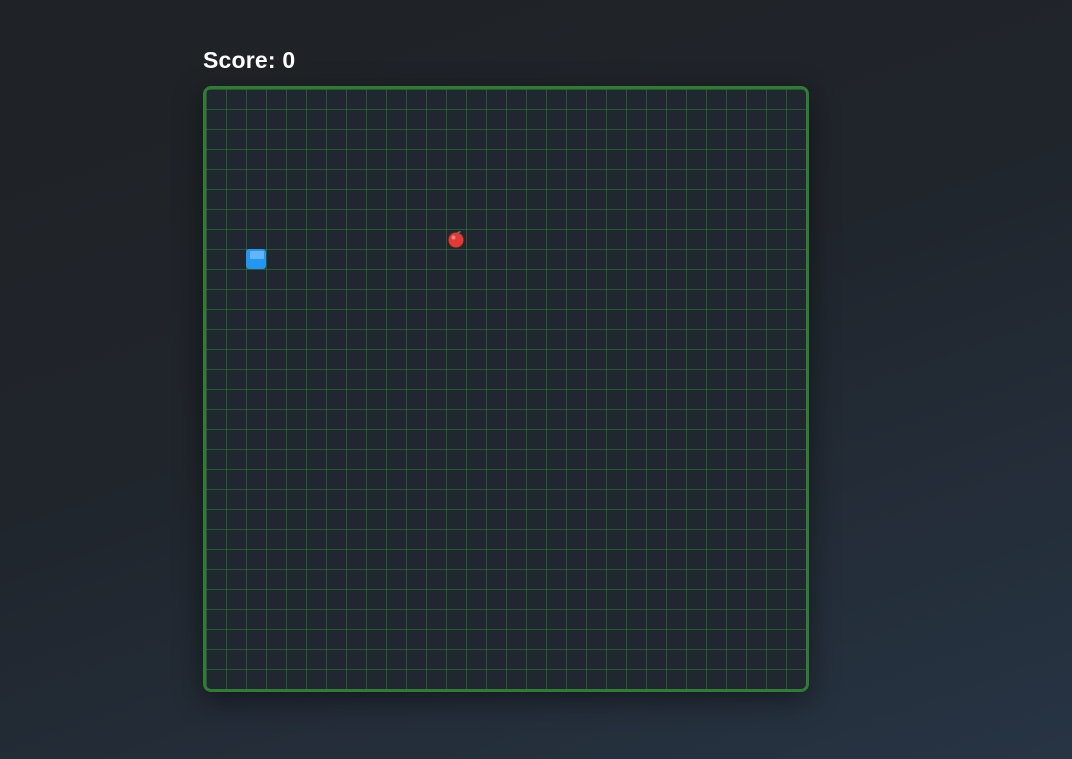 The width and height of the screenshot is (1072, 759). What do you see at coordinates (456, 239) in the screenshot?
I see `apple-icon` at bounding box center [456, 239].